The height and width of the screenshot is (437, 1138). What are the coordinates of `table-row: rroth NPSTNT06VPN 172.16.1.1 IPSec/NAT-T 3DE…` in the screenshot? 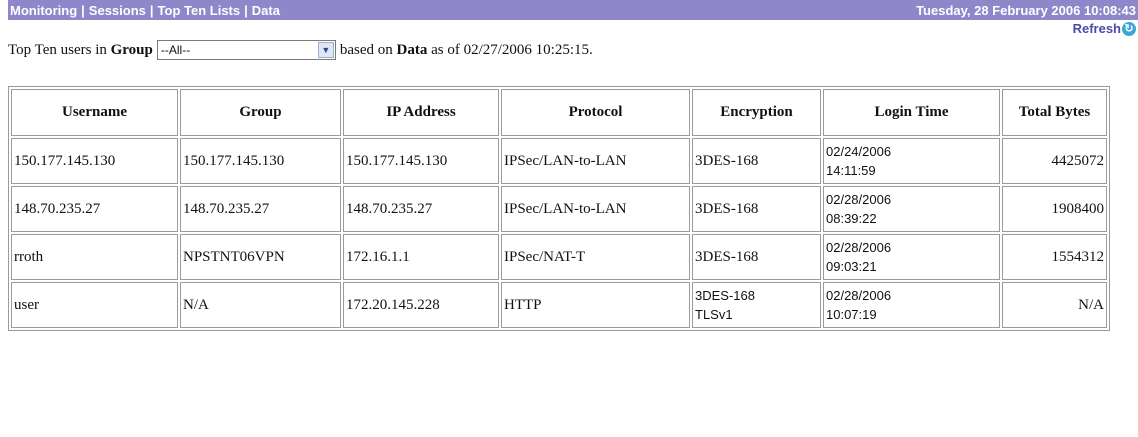 It's located at (559, 257).